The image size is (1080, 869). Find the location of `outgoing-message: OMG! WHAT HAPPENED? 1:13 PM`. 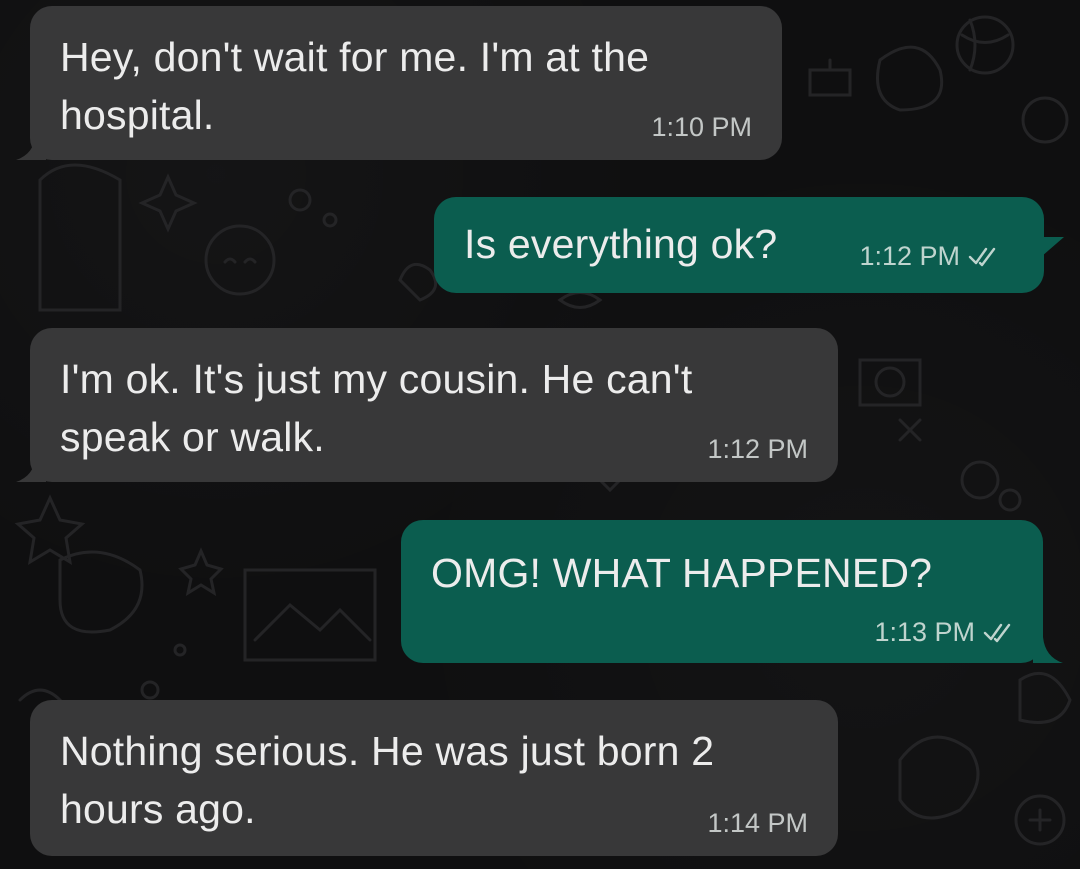

outgoing-message: OMG! WHAT HAPPENED? 1:13 PM is located at coordinates (732, 591).